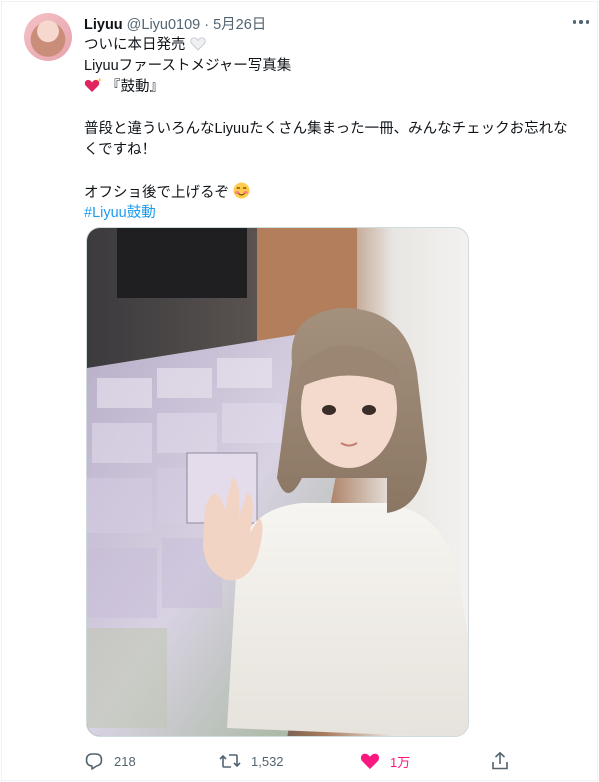  Describe the element at coordinates (334, 87) in the screenshot. I see `text-line: 『鼓動』` at that location.